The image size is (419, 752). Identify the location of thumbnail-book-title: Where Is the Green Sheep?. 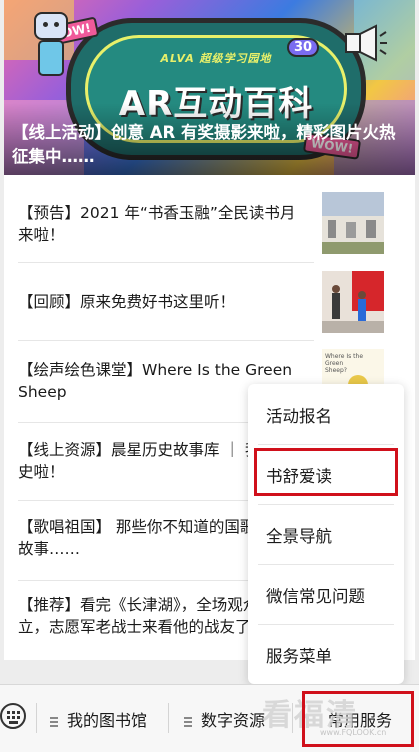
(344, 363).